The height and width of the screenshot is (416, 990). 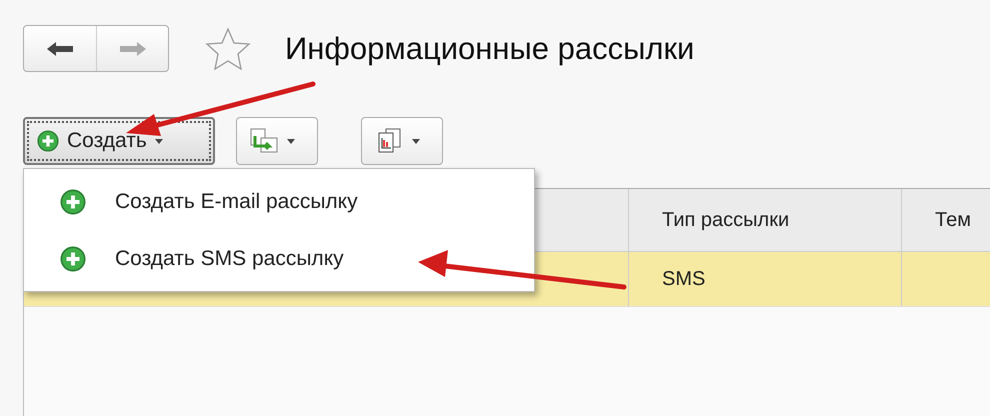 What do you see at coordinates (765, 279) in the screenshot?
I see `table-cell: SMS` at bounding box center [765, 279].